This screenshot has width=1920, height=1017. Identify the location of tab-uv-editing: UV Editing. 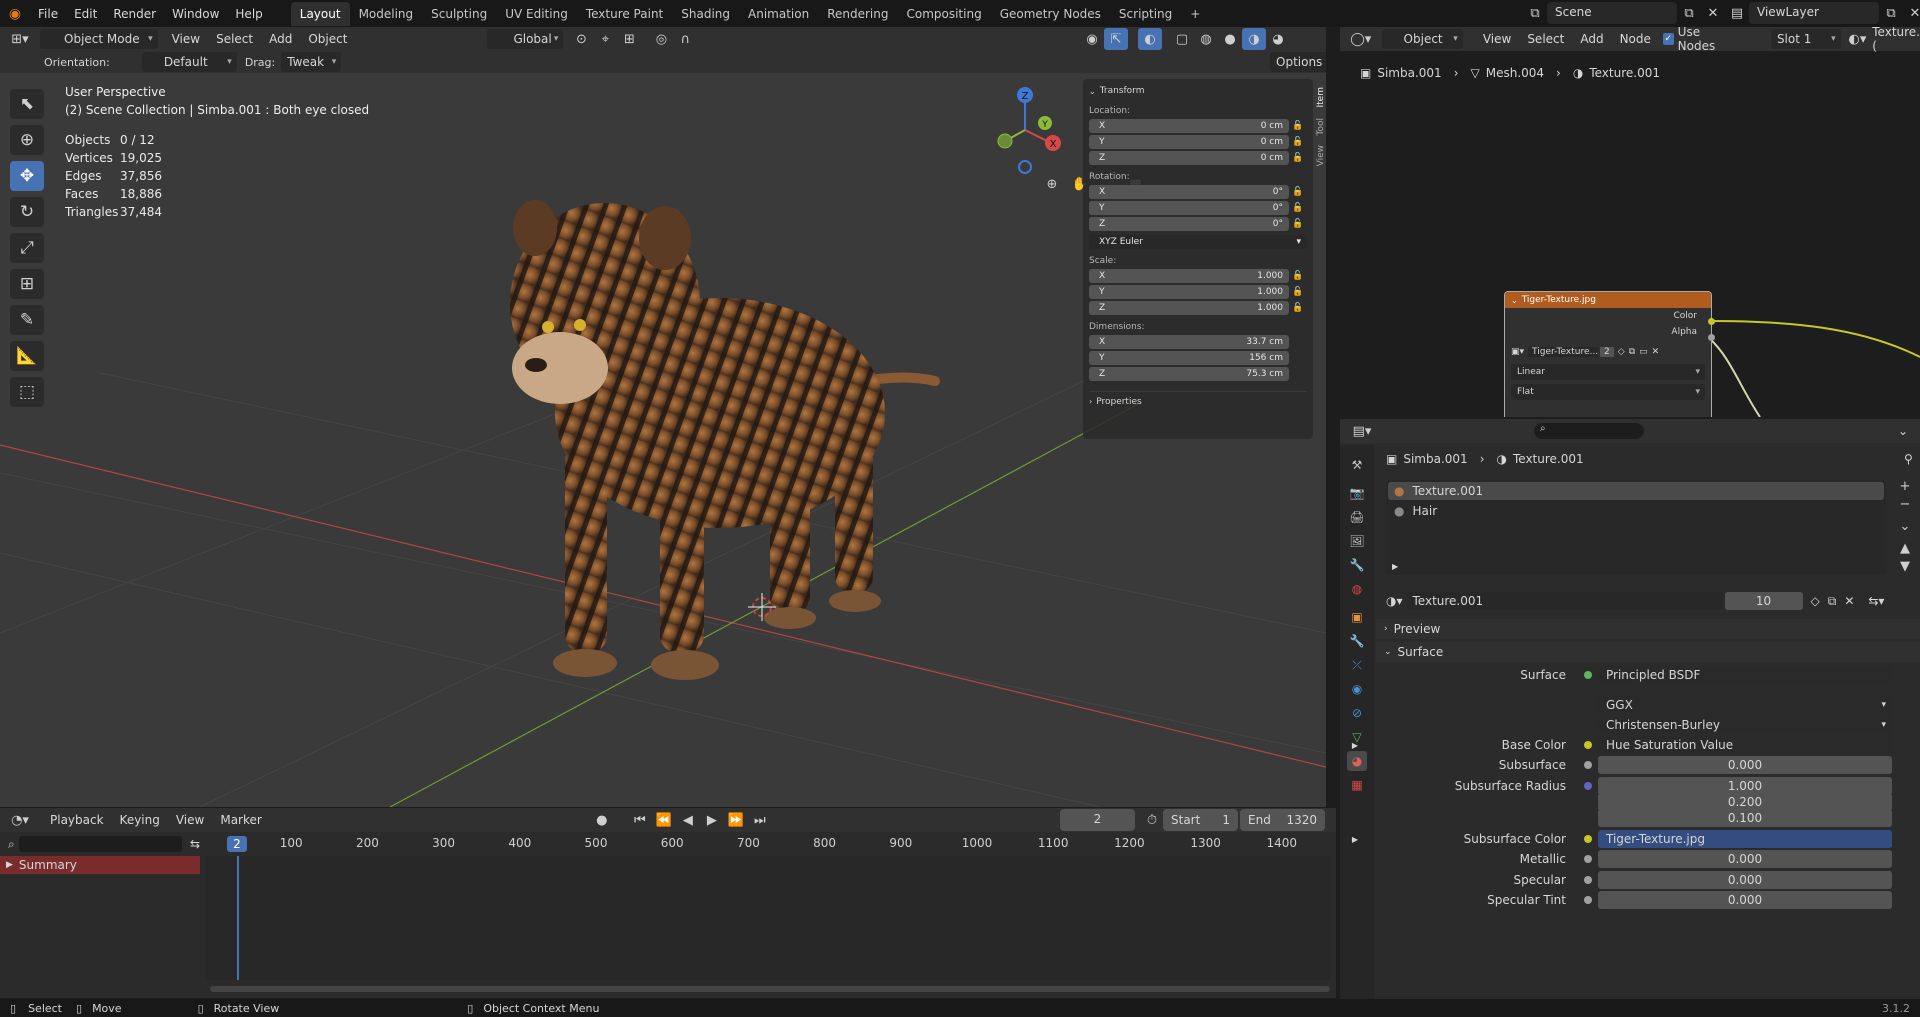
(536, 14).